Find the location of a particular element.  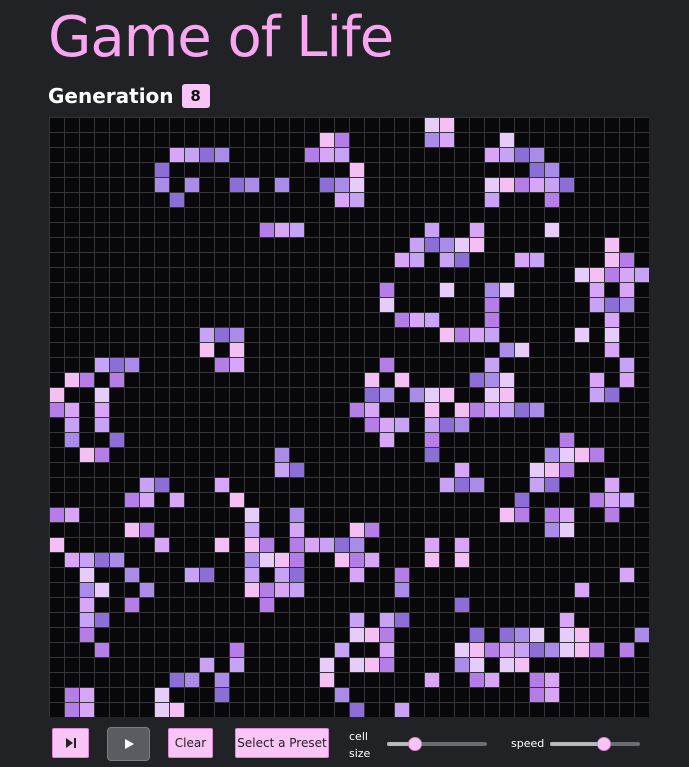

clear-button: Clear is located at coordinates (190, 743).